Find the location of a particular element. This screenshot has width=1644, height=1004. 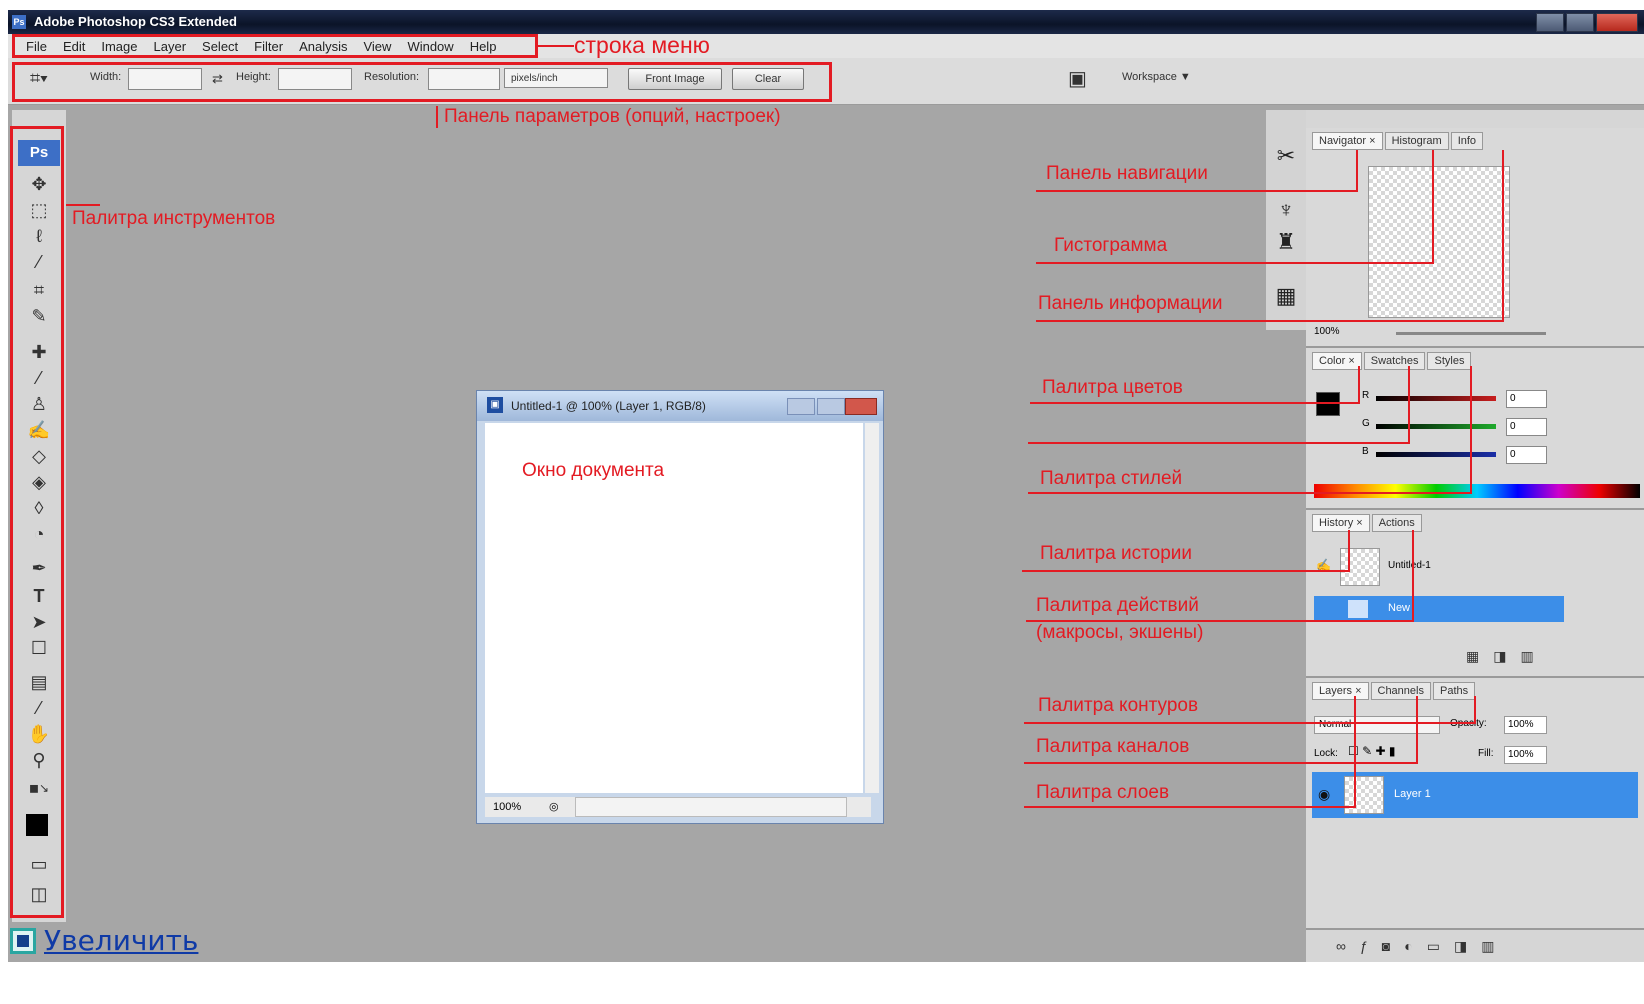

tab-info: Info is located at coordinates (1467, 141).